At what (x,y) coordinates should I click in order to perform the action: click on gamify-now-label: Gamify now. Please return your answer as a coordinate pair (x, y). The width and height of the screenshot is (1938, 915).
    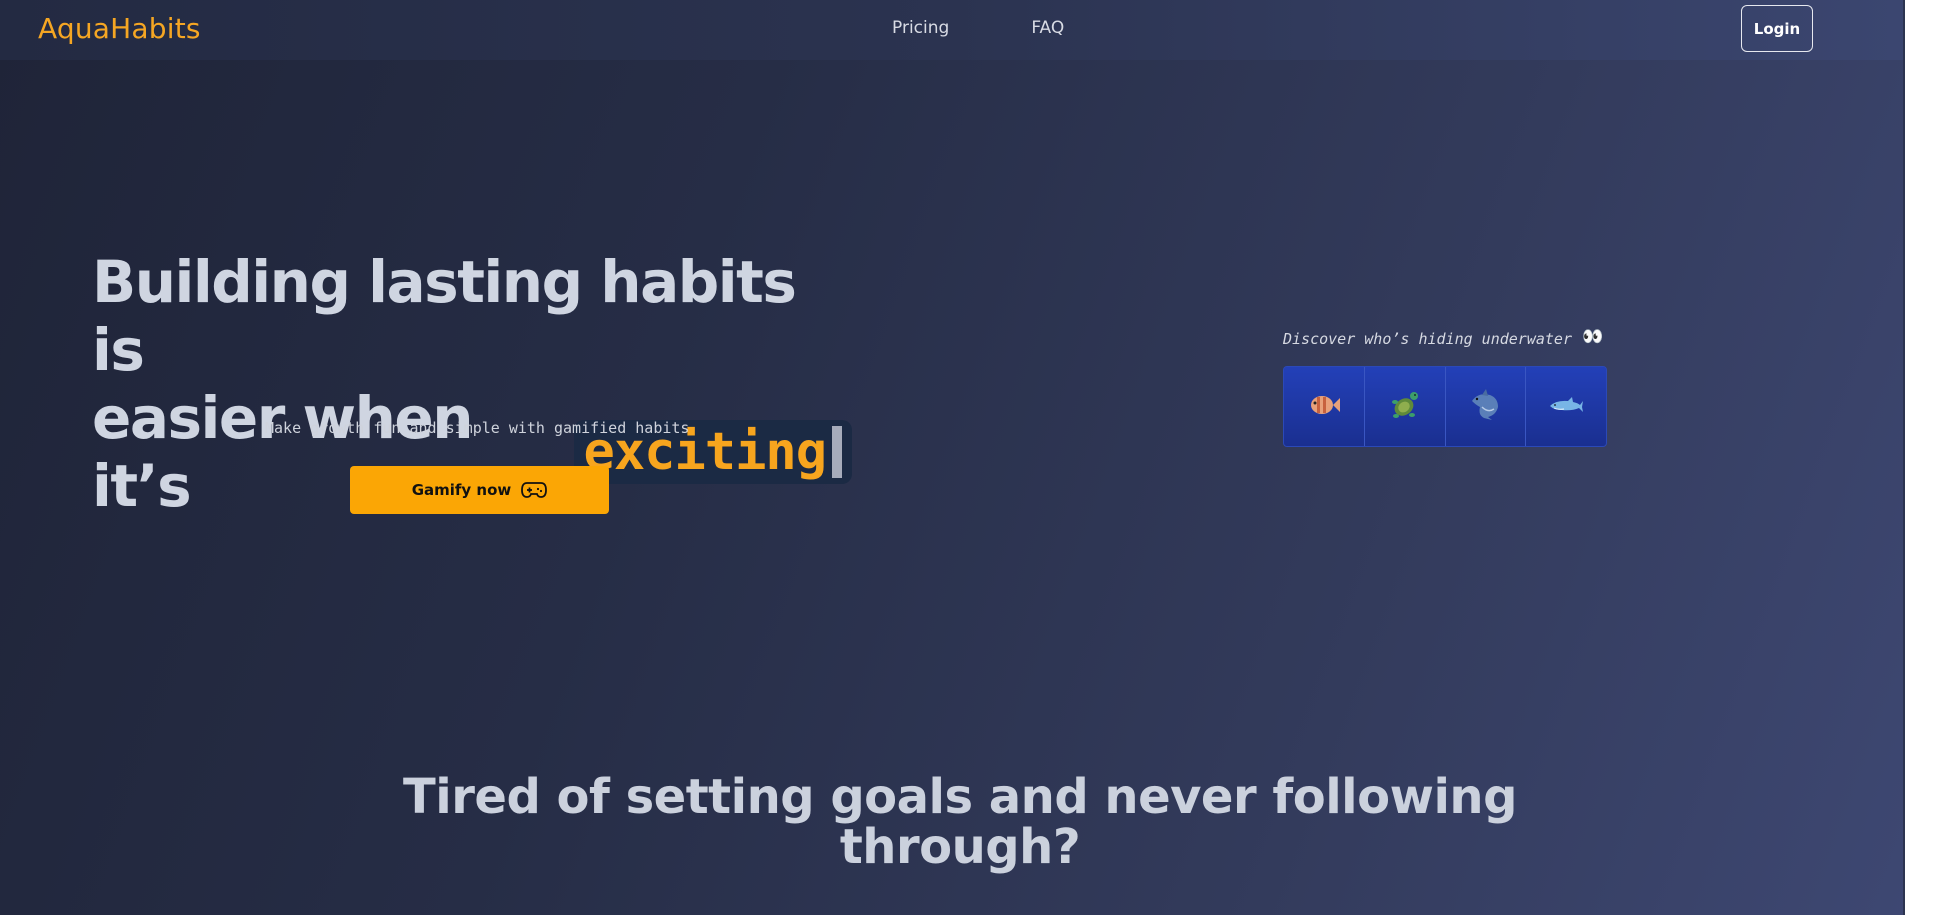
    Looking at the image, I should click on (461, 490).